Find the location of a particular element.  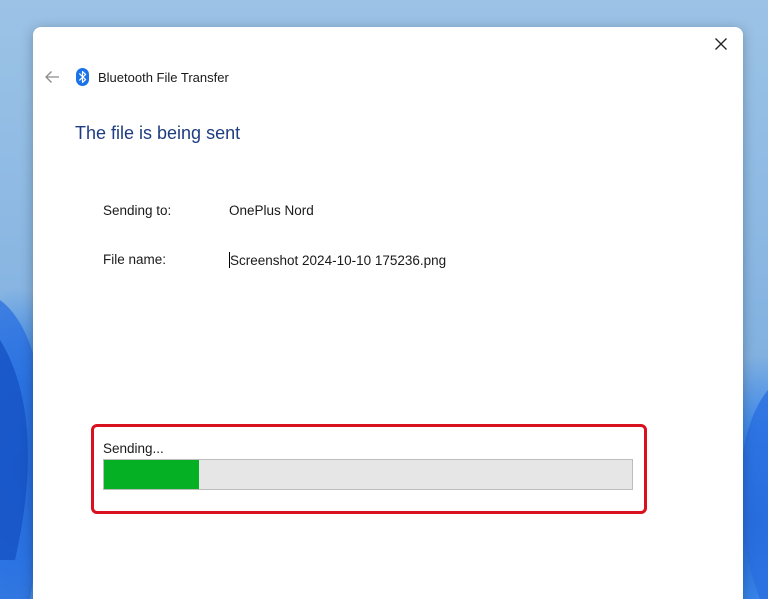

sending-to-label: Sending to: is located at coordinates (137, 210).